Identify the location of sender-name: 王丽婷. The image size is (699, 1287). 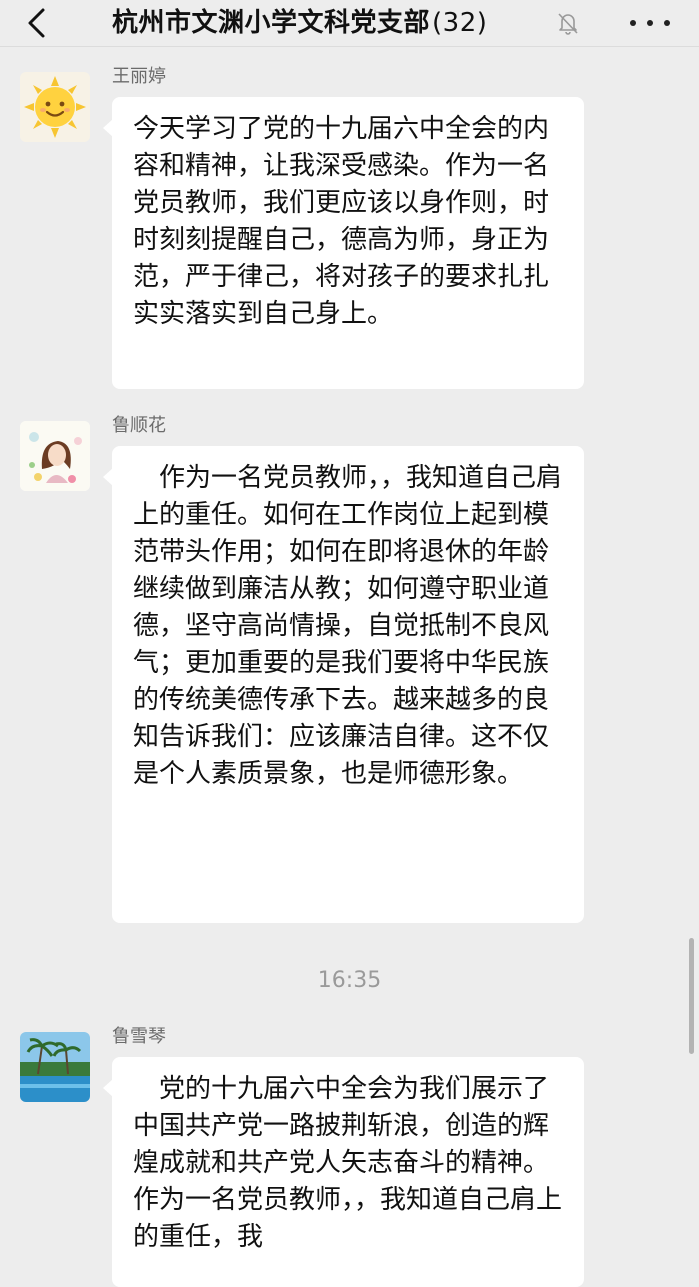
(139, 76).